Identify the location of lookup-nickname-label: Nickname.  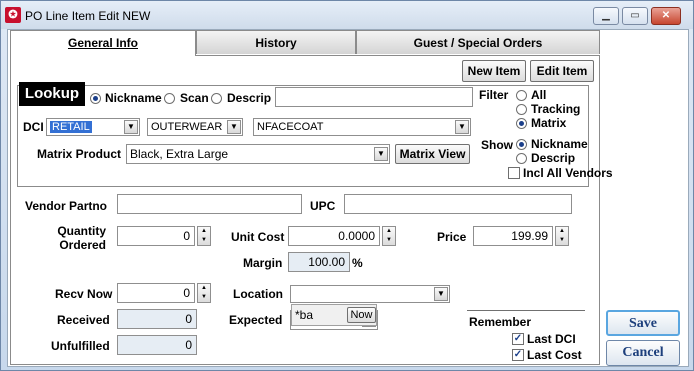
(133, 98).